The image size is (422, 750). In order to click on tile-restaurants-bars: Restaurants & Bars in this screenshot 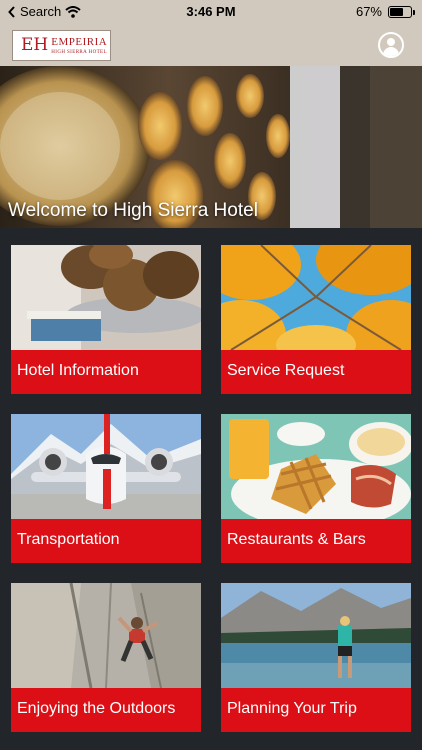, I will do `click(316, 488)`.